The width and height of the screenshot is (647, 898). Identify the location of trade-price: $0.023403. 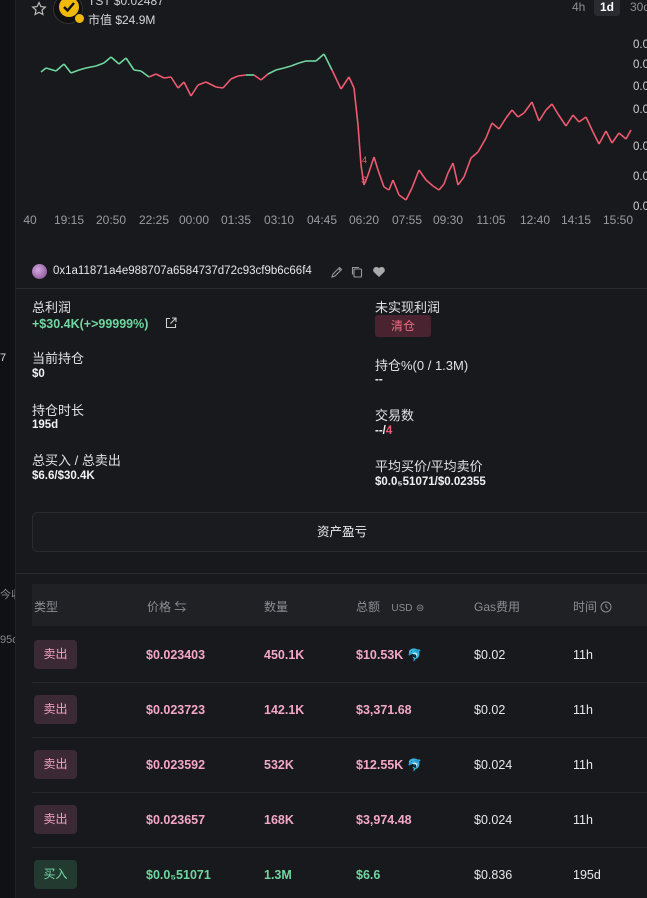
(176, 655).